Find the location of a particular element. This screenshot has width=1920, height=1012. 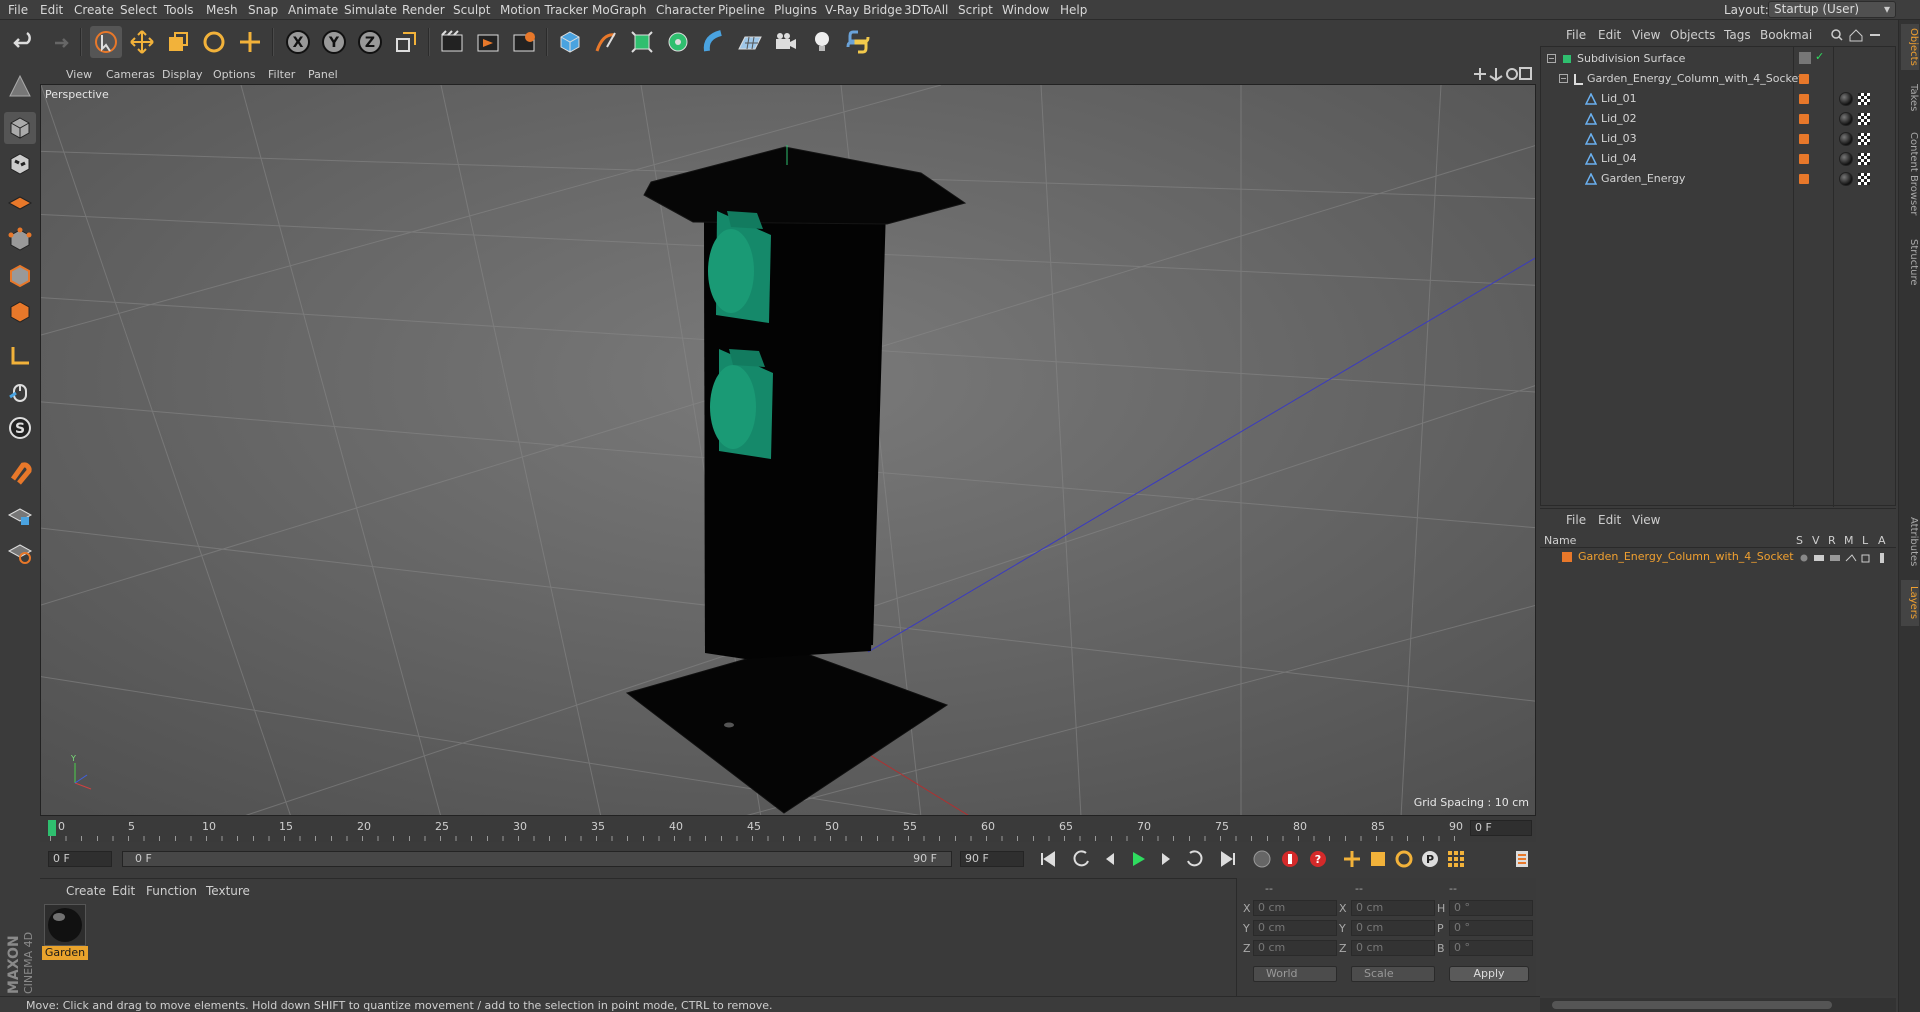

enabled-check-icon: ✓ is located at coordinates (1819, 56).